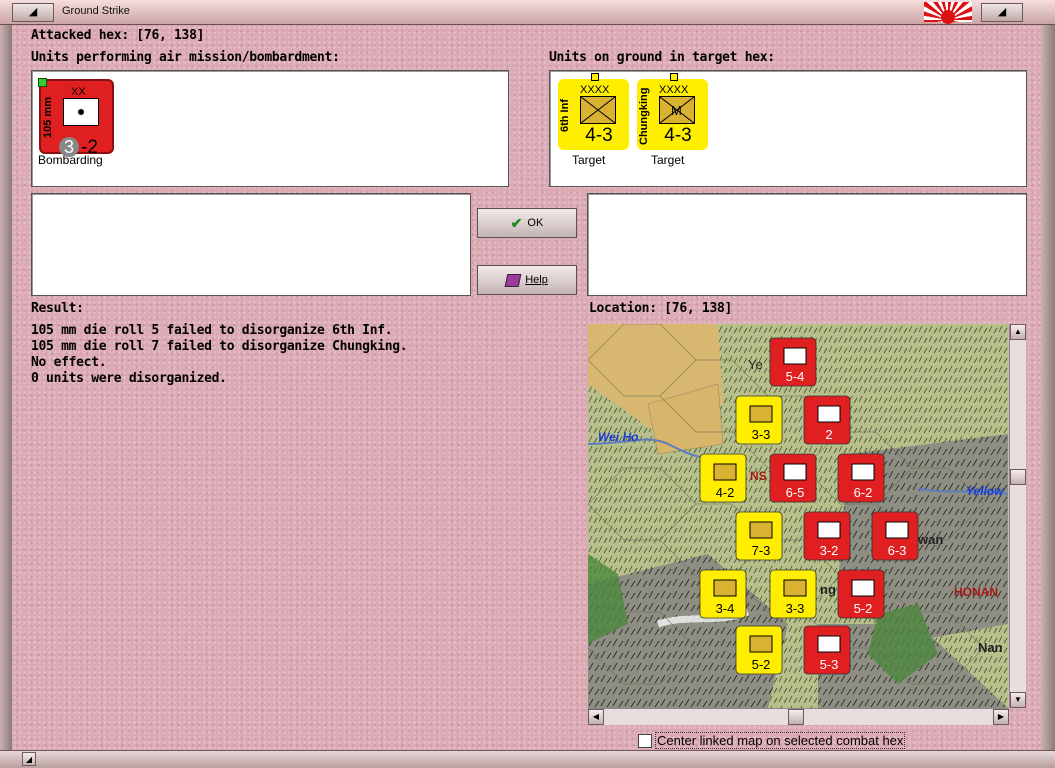 This screenshot has width=1055, height=768. I want to click on air-unit-counter: 105 mm XX 3 -2, so click(76, 118).